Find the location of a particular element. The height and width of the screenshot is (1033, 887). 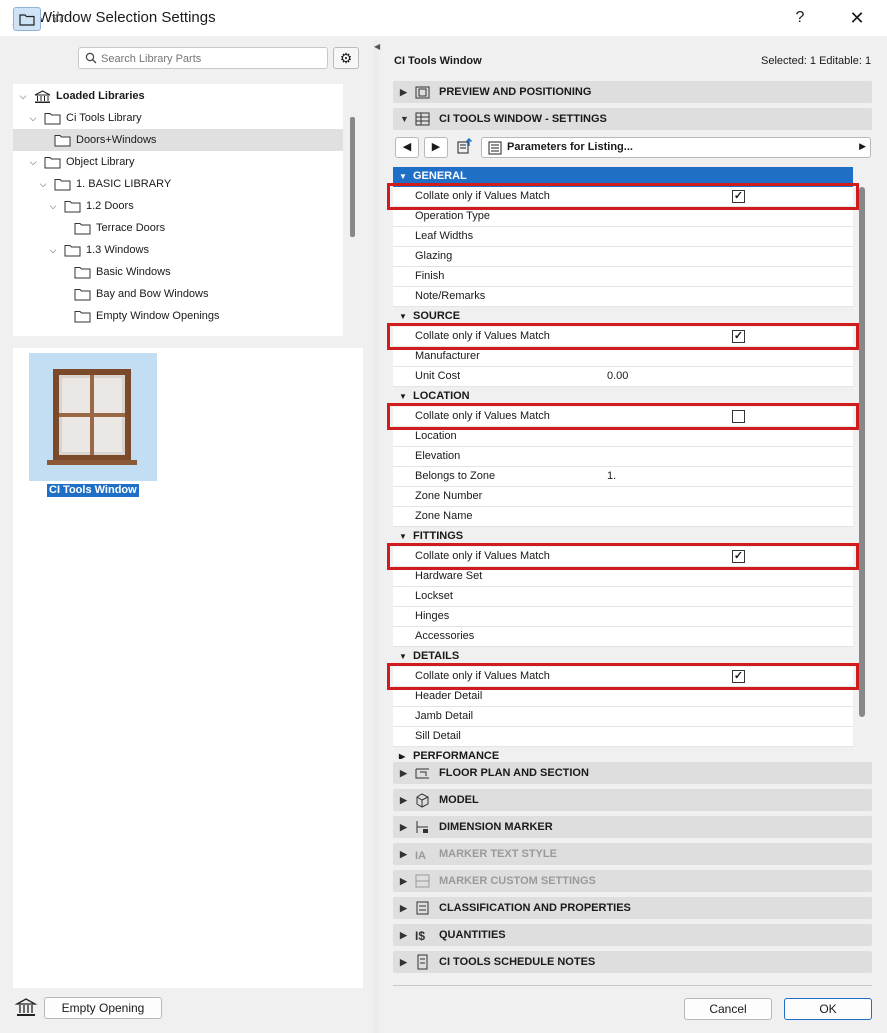

library-settings-button: ⚙ is located at coordinates (346, 58).